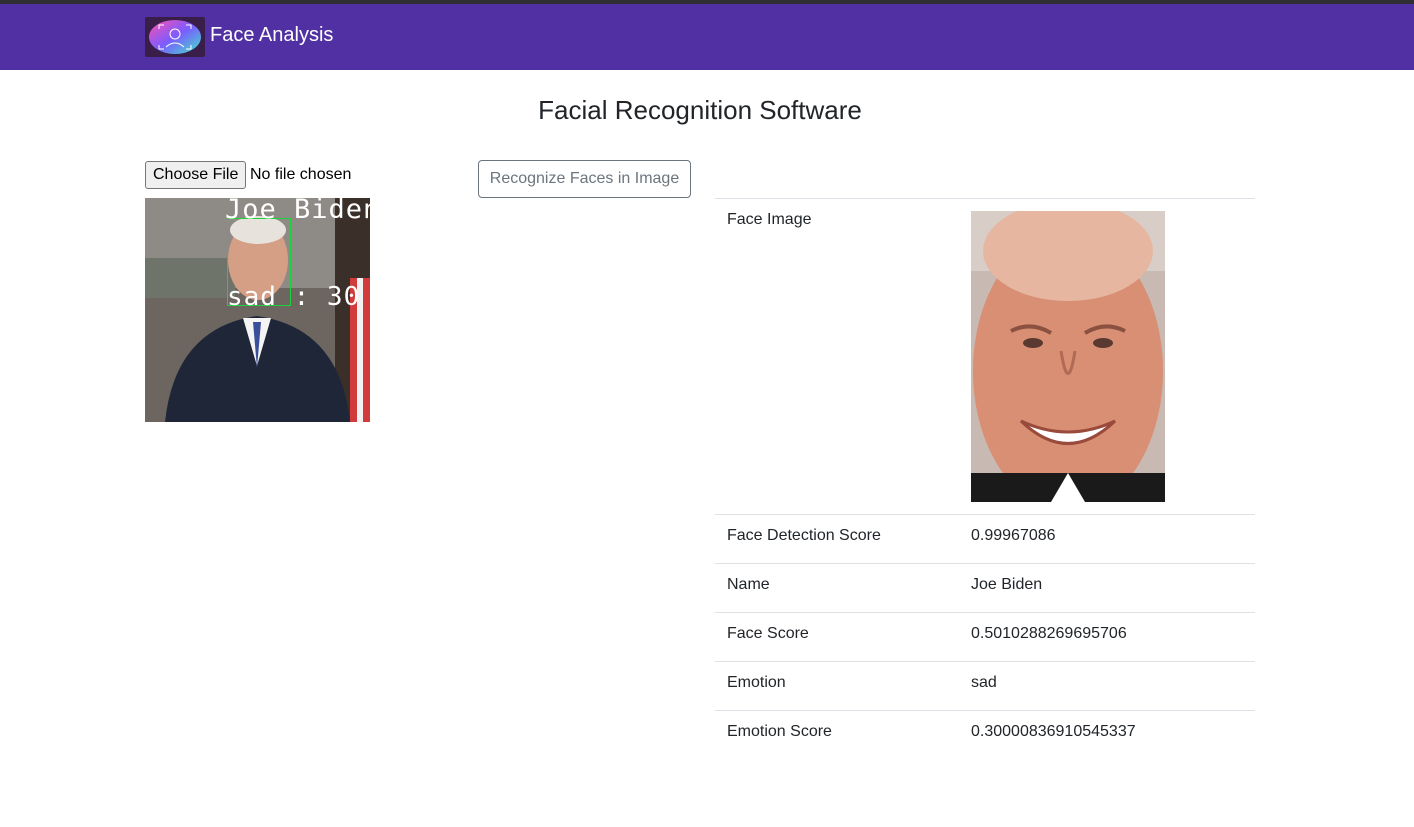 The height and width of the screenshot is (827, 1414). Describe the element at coordinates (271, 35) in the screenshot. I see `brand-name: Face Analysis` at that location.